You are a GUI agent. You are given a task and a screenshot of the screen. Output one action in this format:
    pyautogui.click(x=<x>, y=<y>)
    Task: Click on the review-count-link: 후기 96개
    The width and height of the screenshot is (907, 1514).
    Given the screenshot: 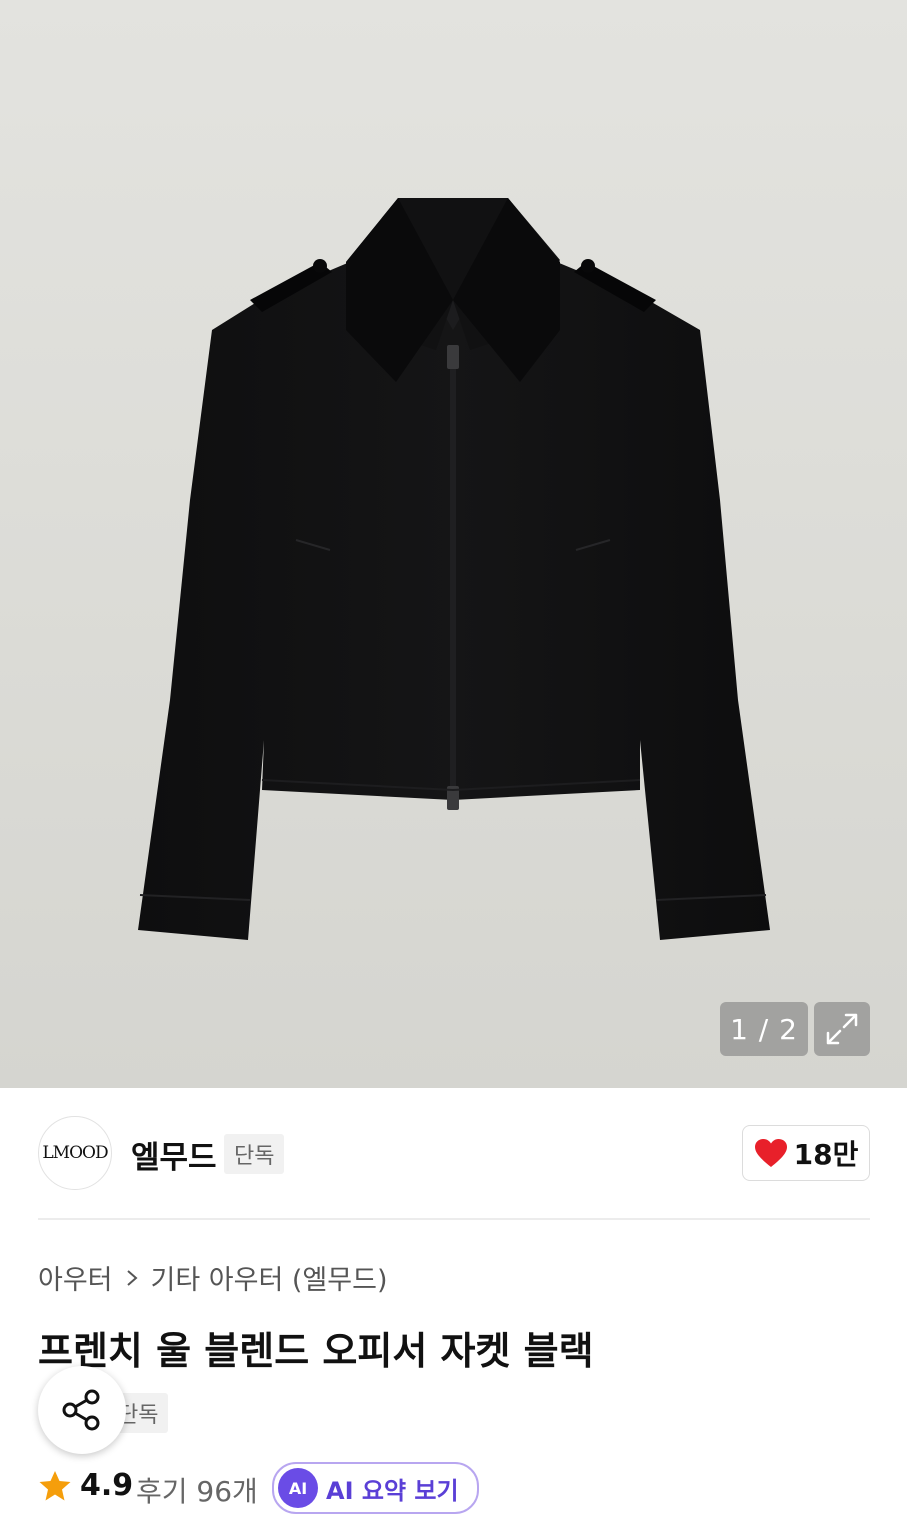 What is the action you would take?
    pyautogui.click(x=197, y=1490)
    